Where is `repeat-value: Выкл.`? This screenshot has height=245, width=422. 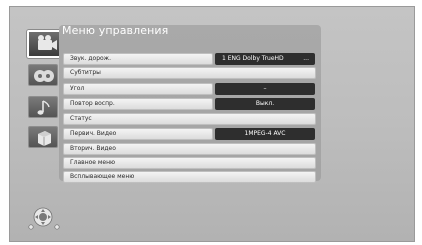
repeat-value: Выкл. is located at coordinates (265, 104).